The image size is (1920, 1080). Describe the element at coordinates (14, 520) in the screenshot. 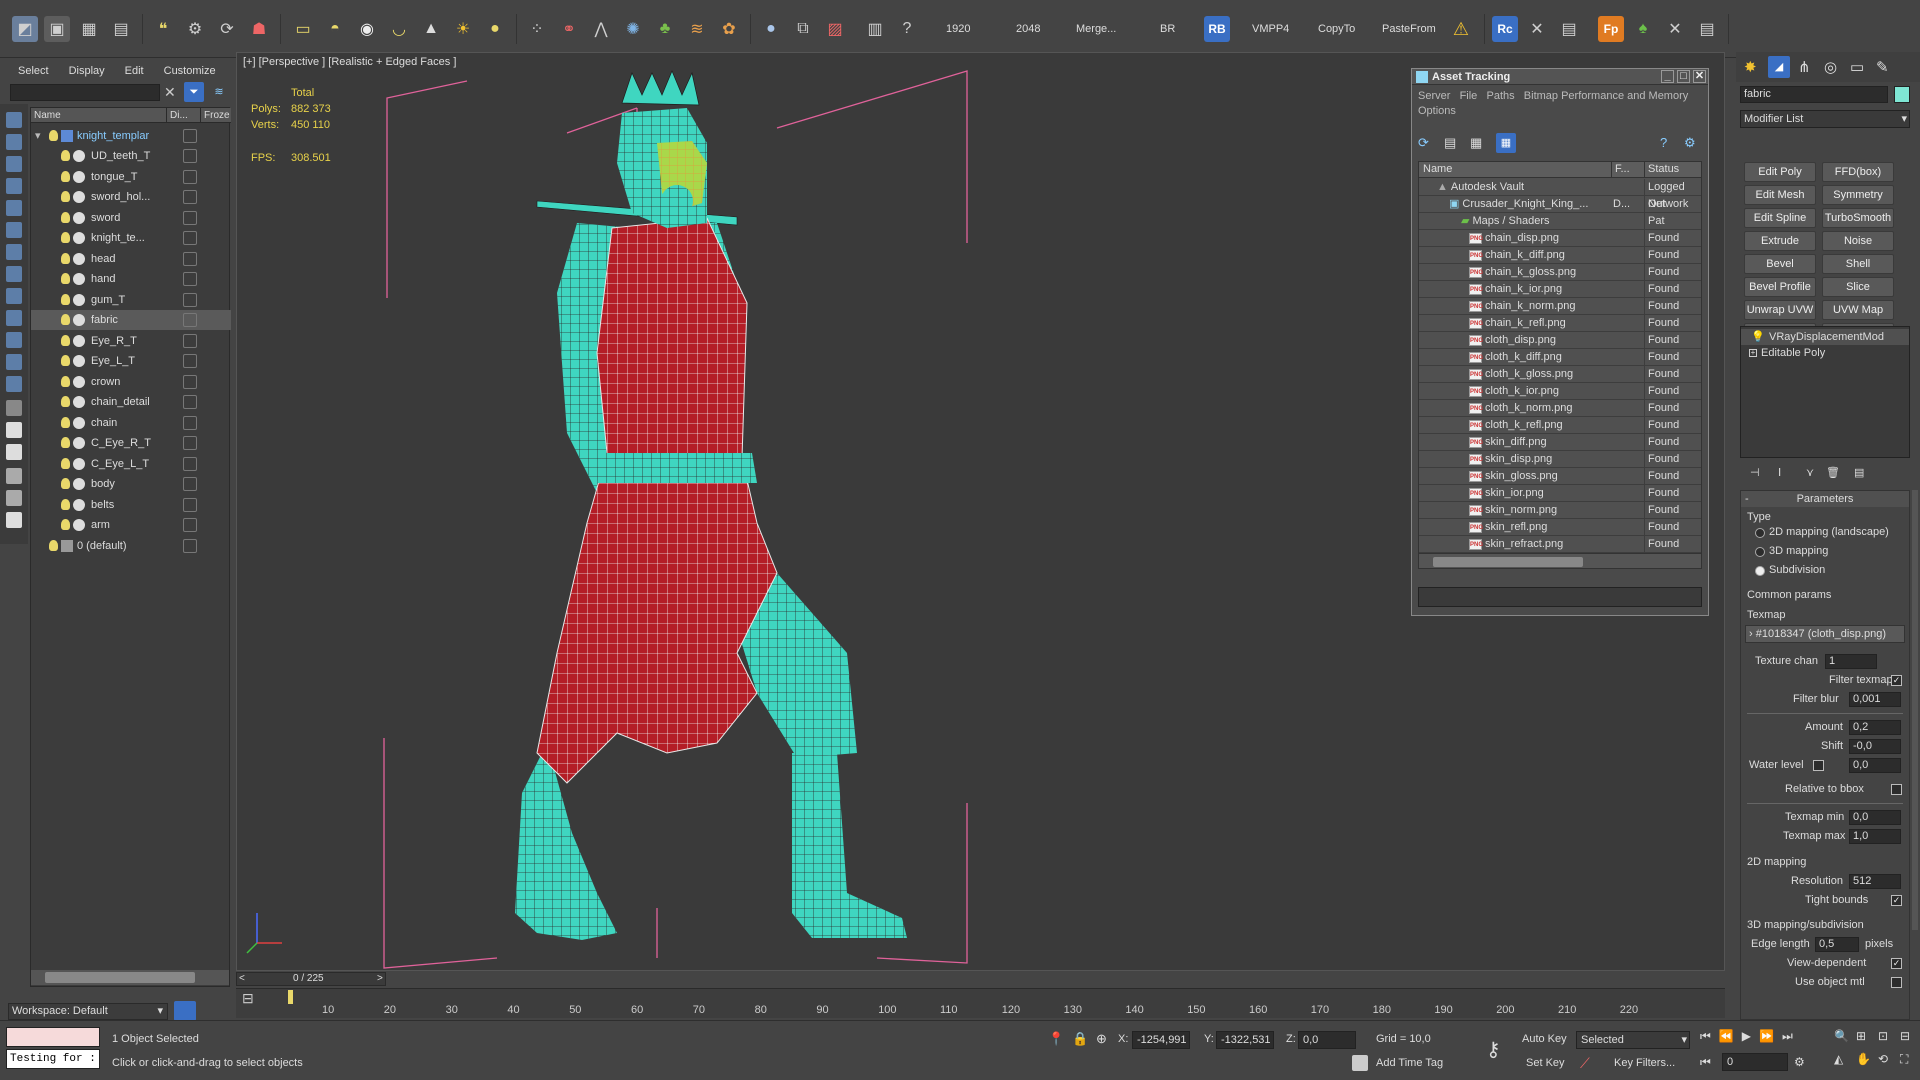

I see `lock-tools-icon` at that location.